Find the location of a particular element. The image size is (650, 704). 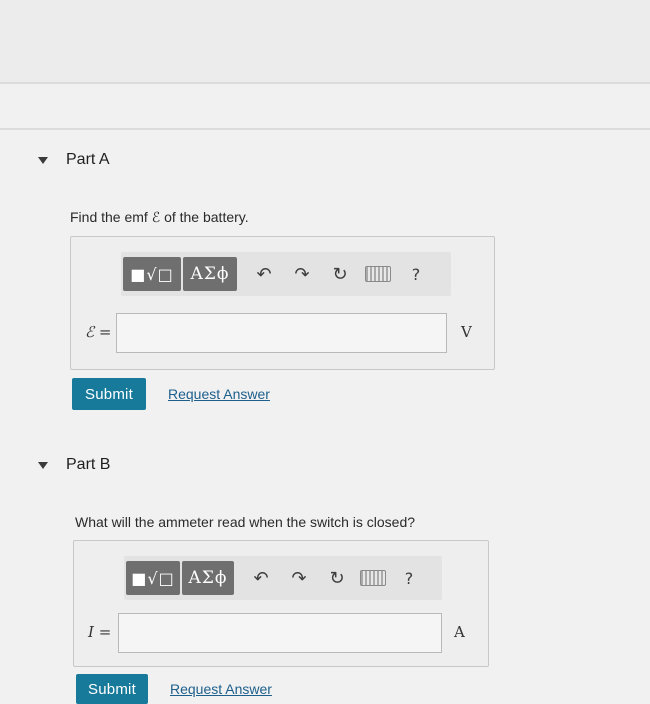

current-input is located at coordinates (280, 633).